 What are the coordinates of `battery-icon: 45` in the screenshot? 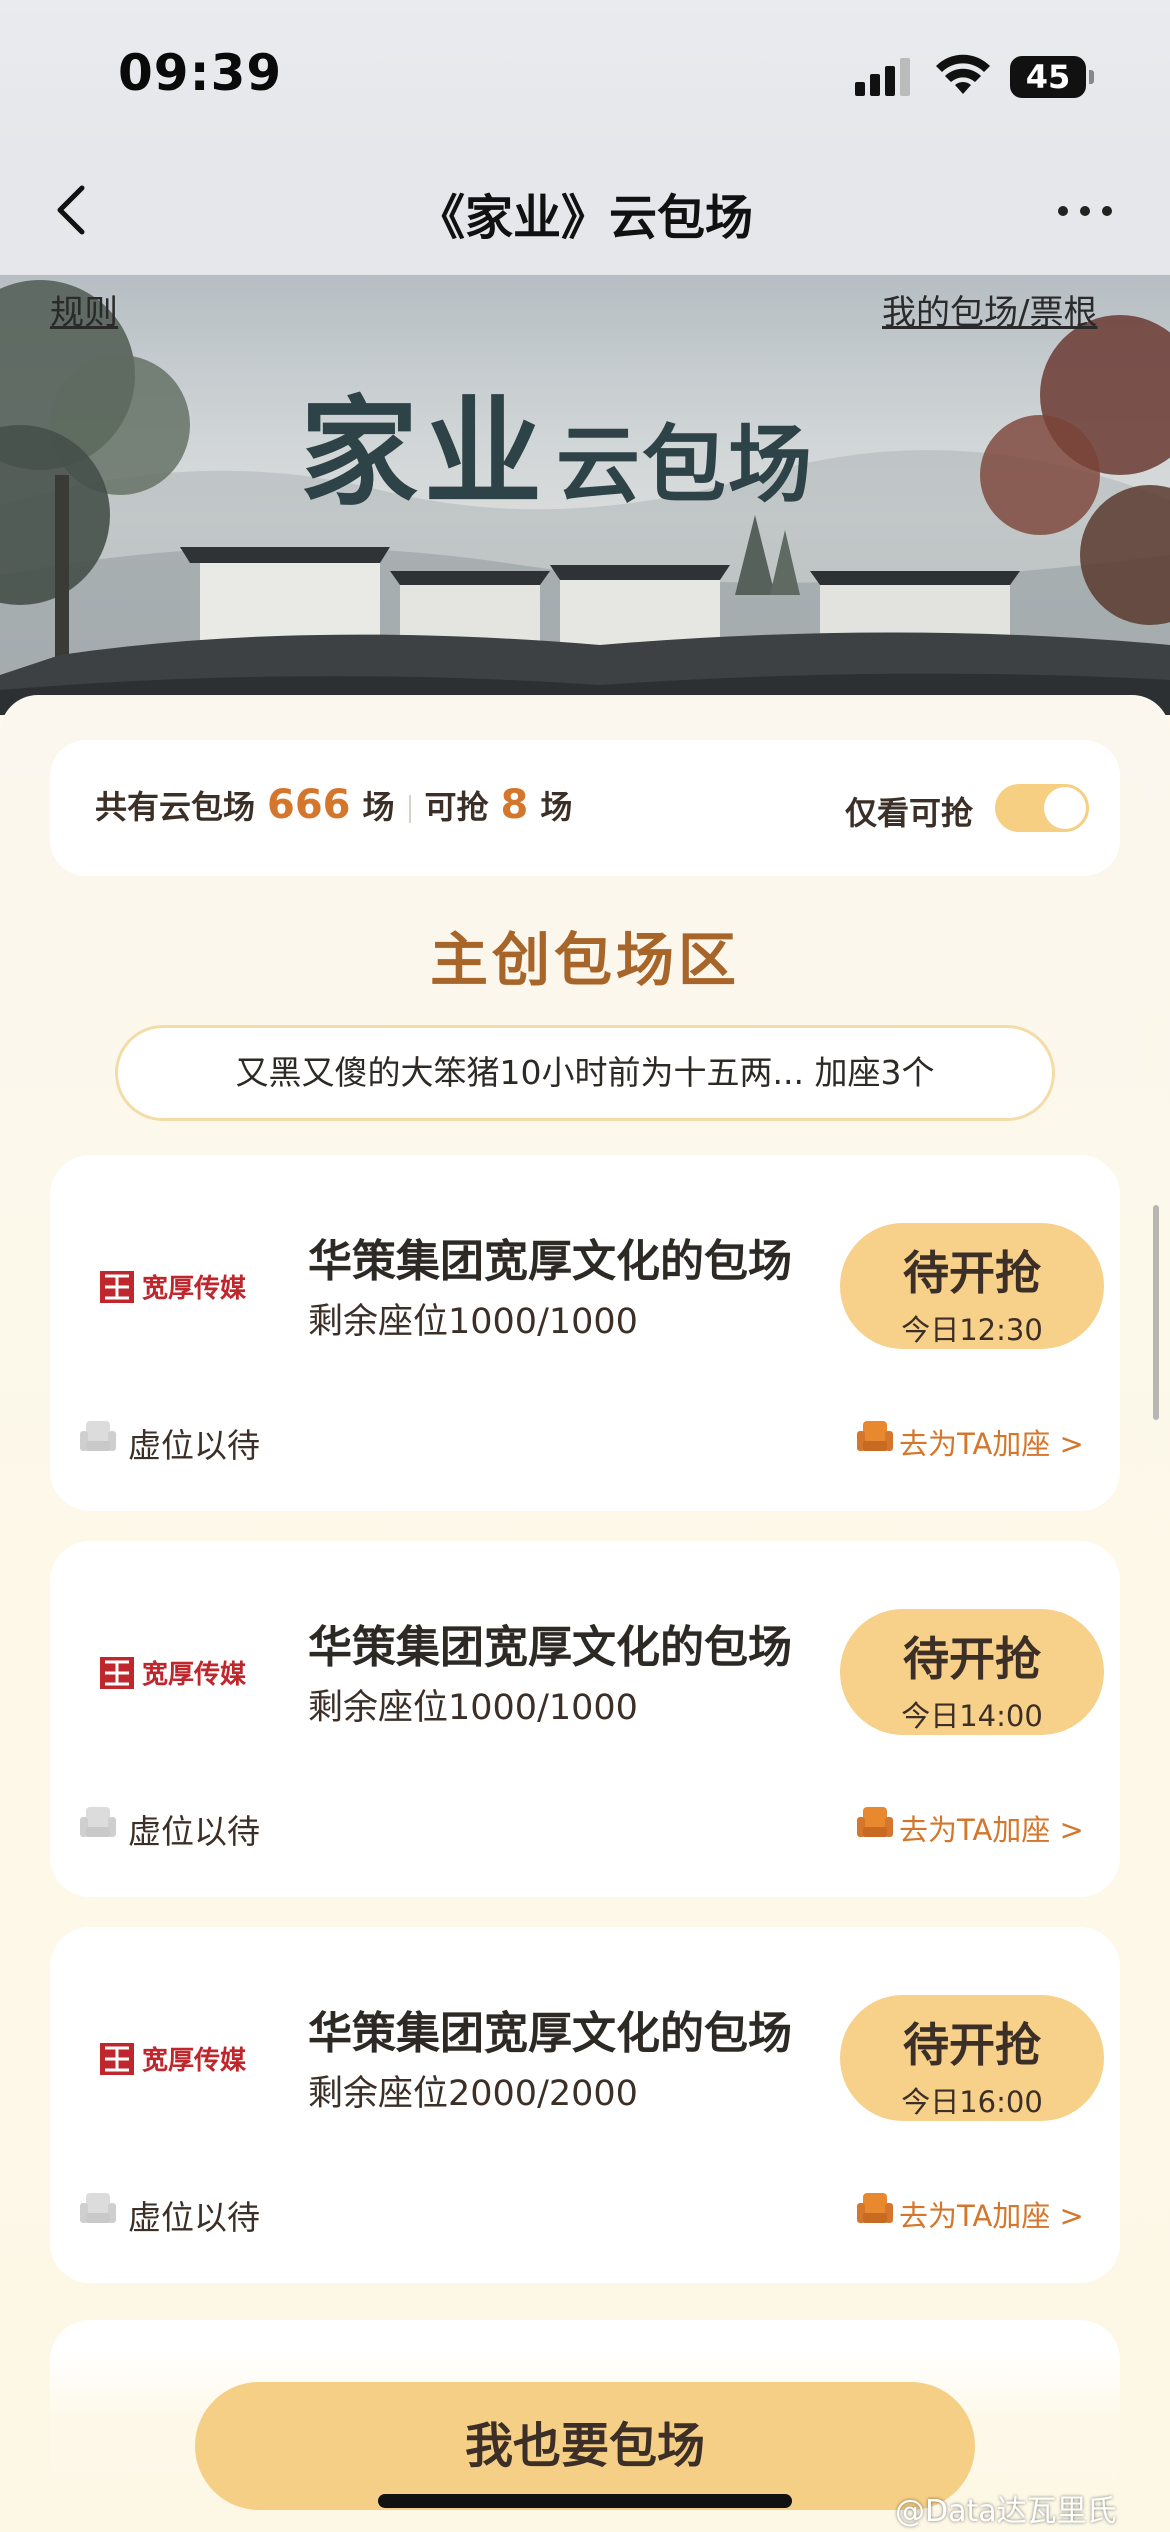 It's located at (1052, 77).